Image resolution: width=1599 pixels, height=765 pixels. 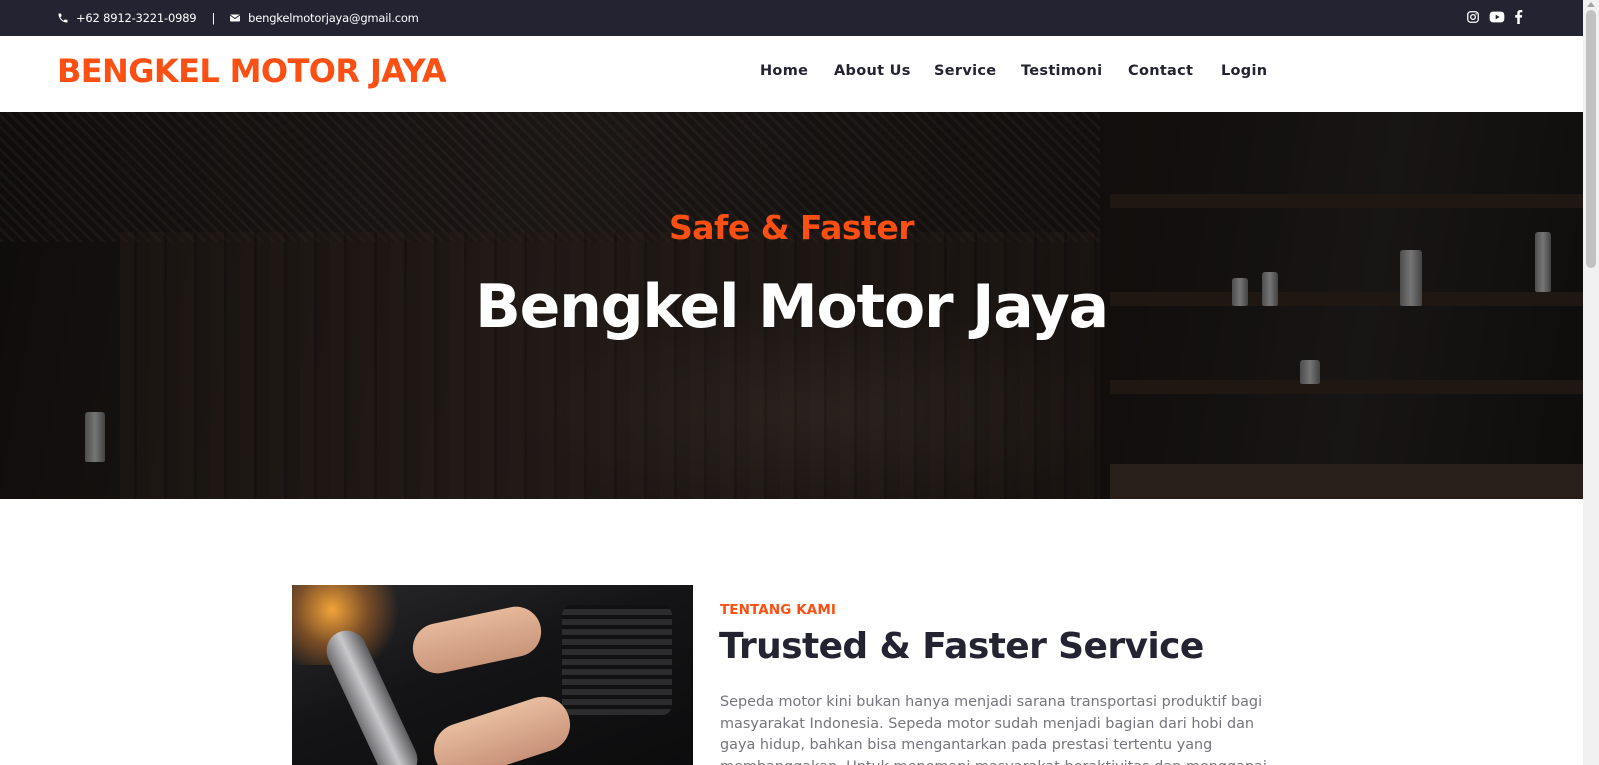 What do you see at coordinates (1473, 18) in the screenshot?
I see `instagram-icon` at bounding box center [1473, 18].